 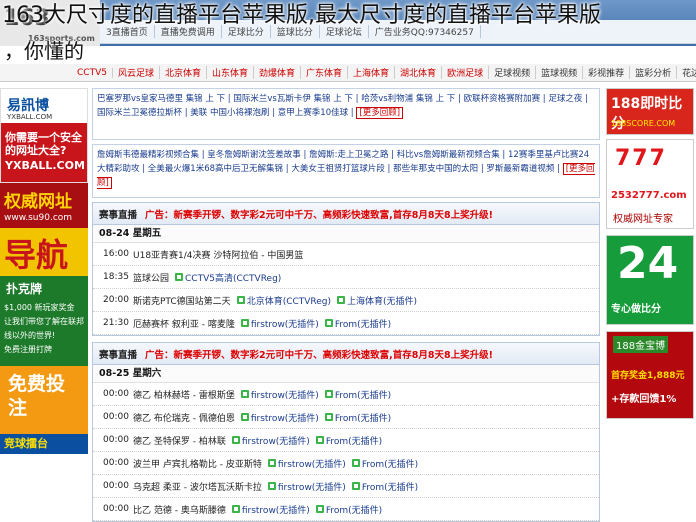 What do you see at coordinates (39, 307) in the screenshot?
I see `ad-line: $1,000 新玩家奖金` at bounding box center [39, 307].